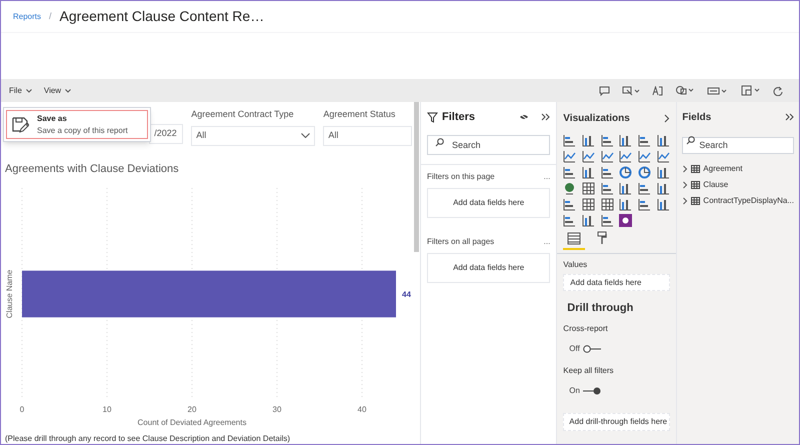 This screenshot has height=445, width=800. What do you see at coordinates (459, 117) in the screenshot?
I see `pane-title: Filters` at bounding box center [459, 117].